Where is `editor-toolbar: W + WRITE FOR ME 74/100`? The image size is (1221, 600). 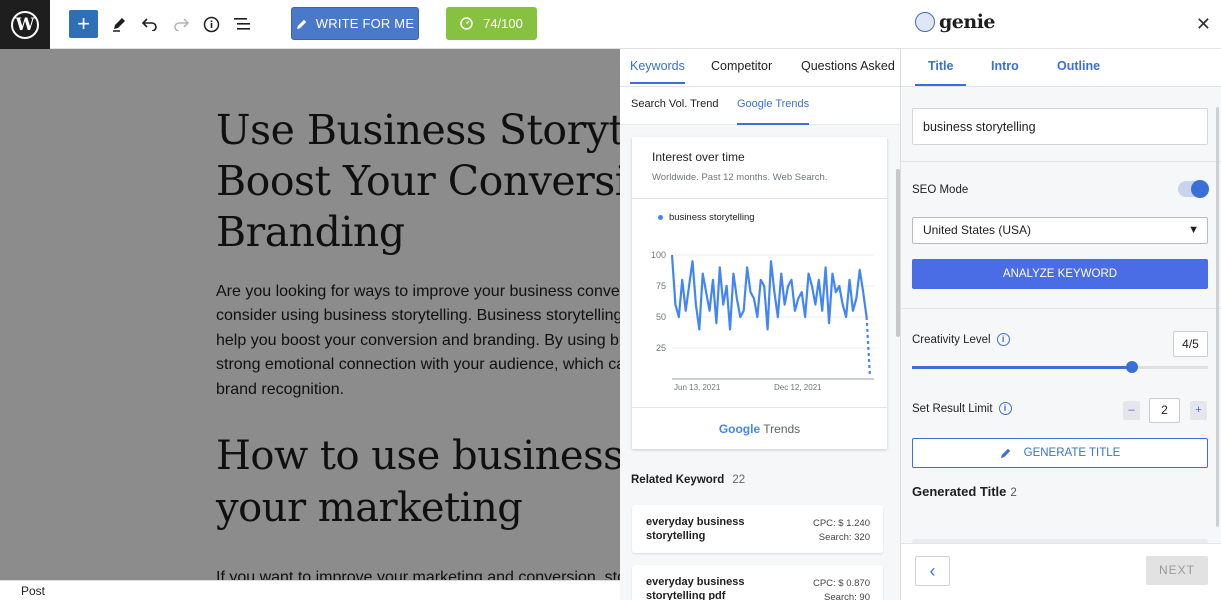 editor-toolbar: W + WRITE FOR ME 74/100 is located at coordinates (450, 24).